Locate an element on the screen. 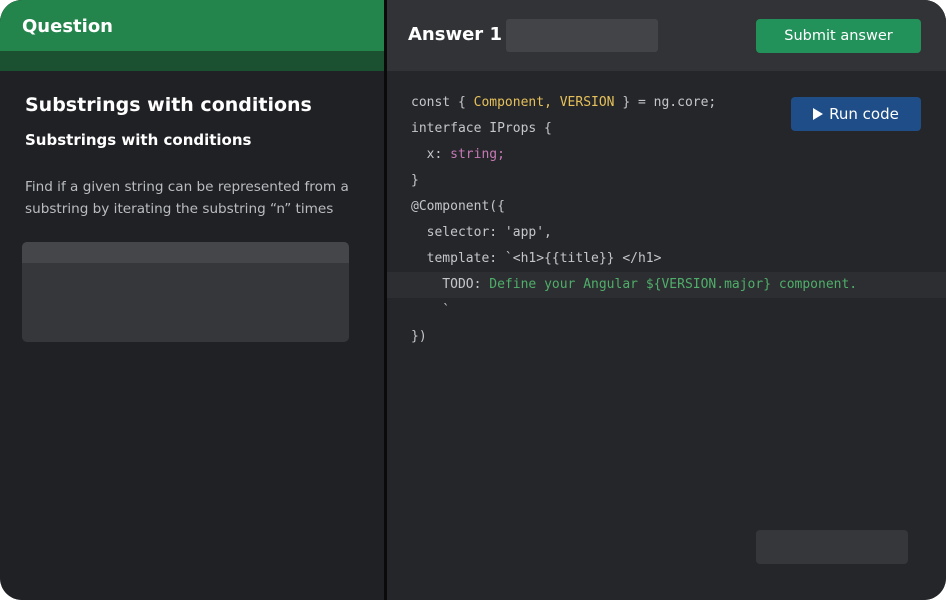 This screenshot has height=600, width=946. code-line: ` is located at coordinates (431, 310).